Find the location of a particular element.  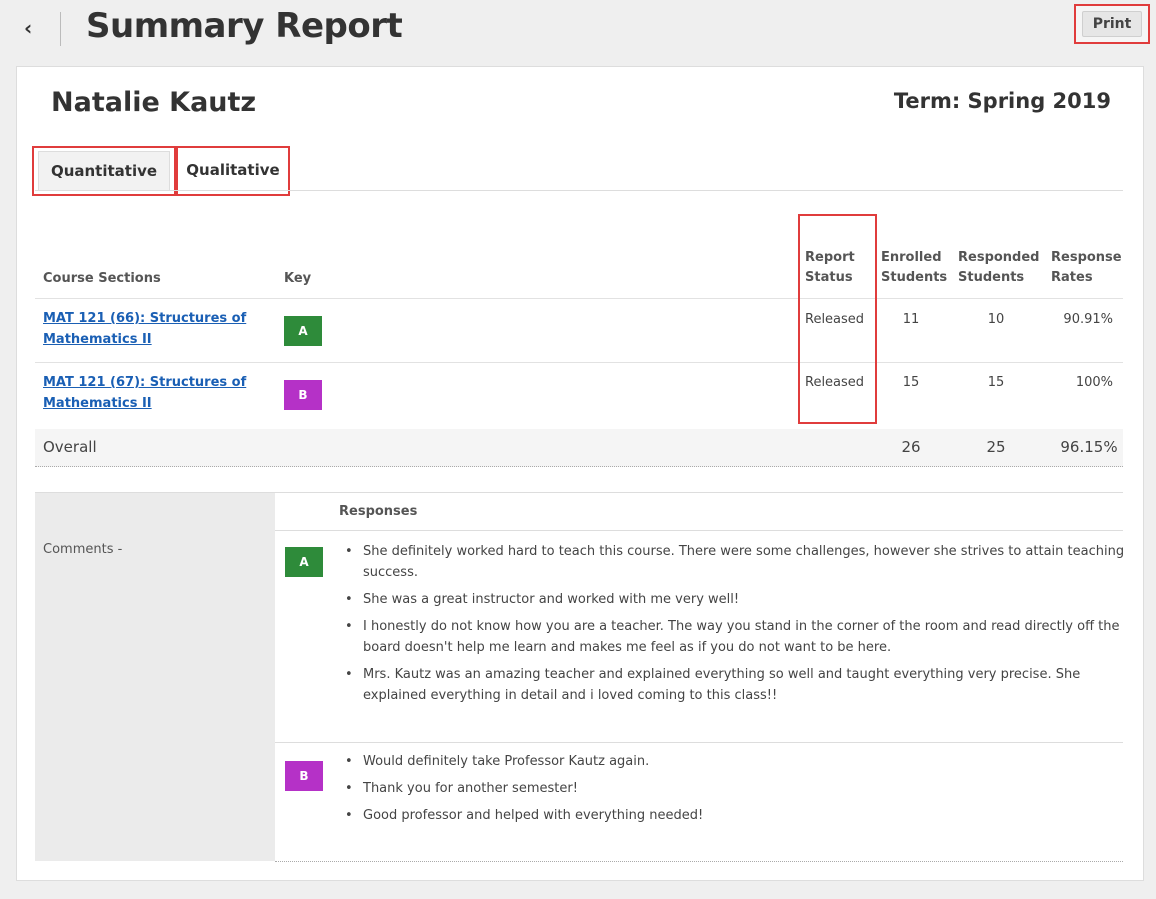

response-rate: 90.91% is located at coordinates (1088, 319).